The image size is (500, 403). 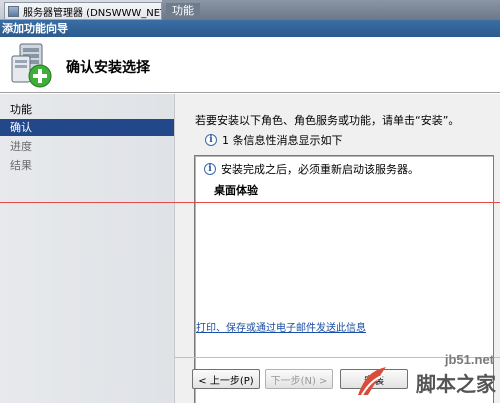 I want to click on page-title: 确认安装选择, so click(x=108, y=68).